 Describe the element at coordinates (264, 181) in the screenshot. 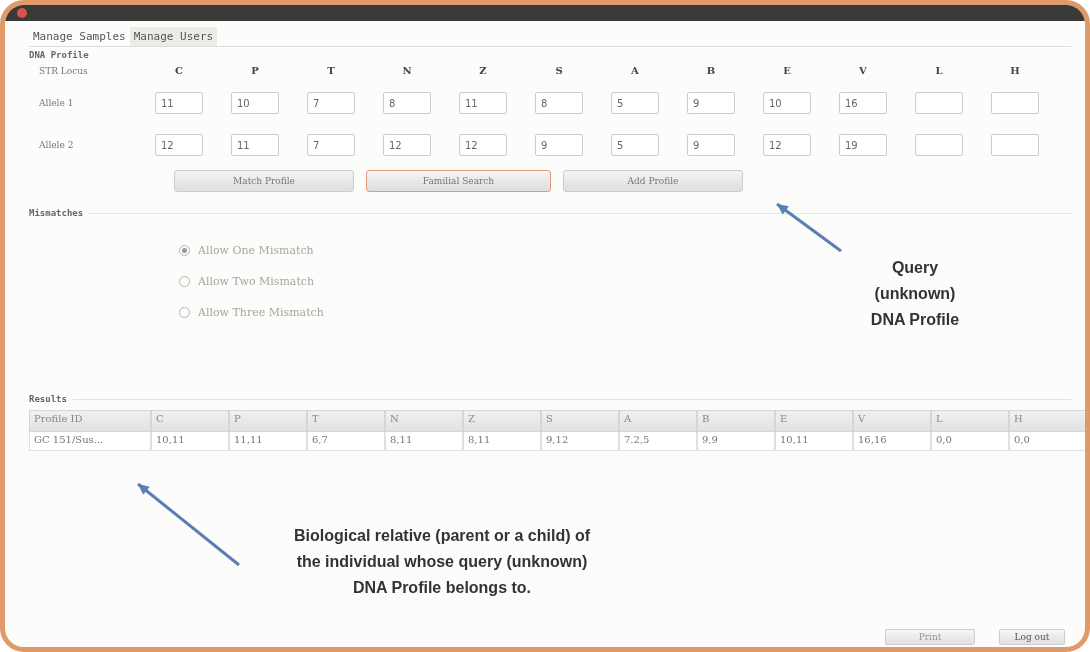

I see `action-button: Match Profile` at that location.